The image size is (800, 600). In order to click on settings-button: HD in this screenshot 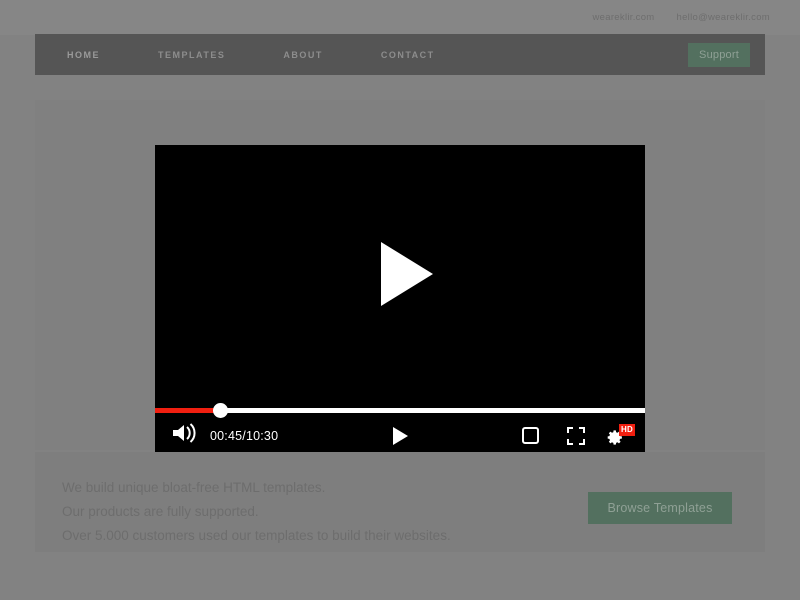, I will do `click(621, 435)`.